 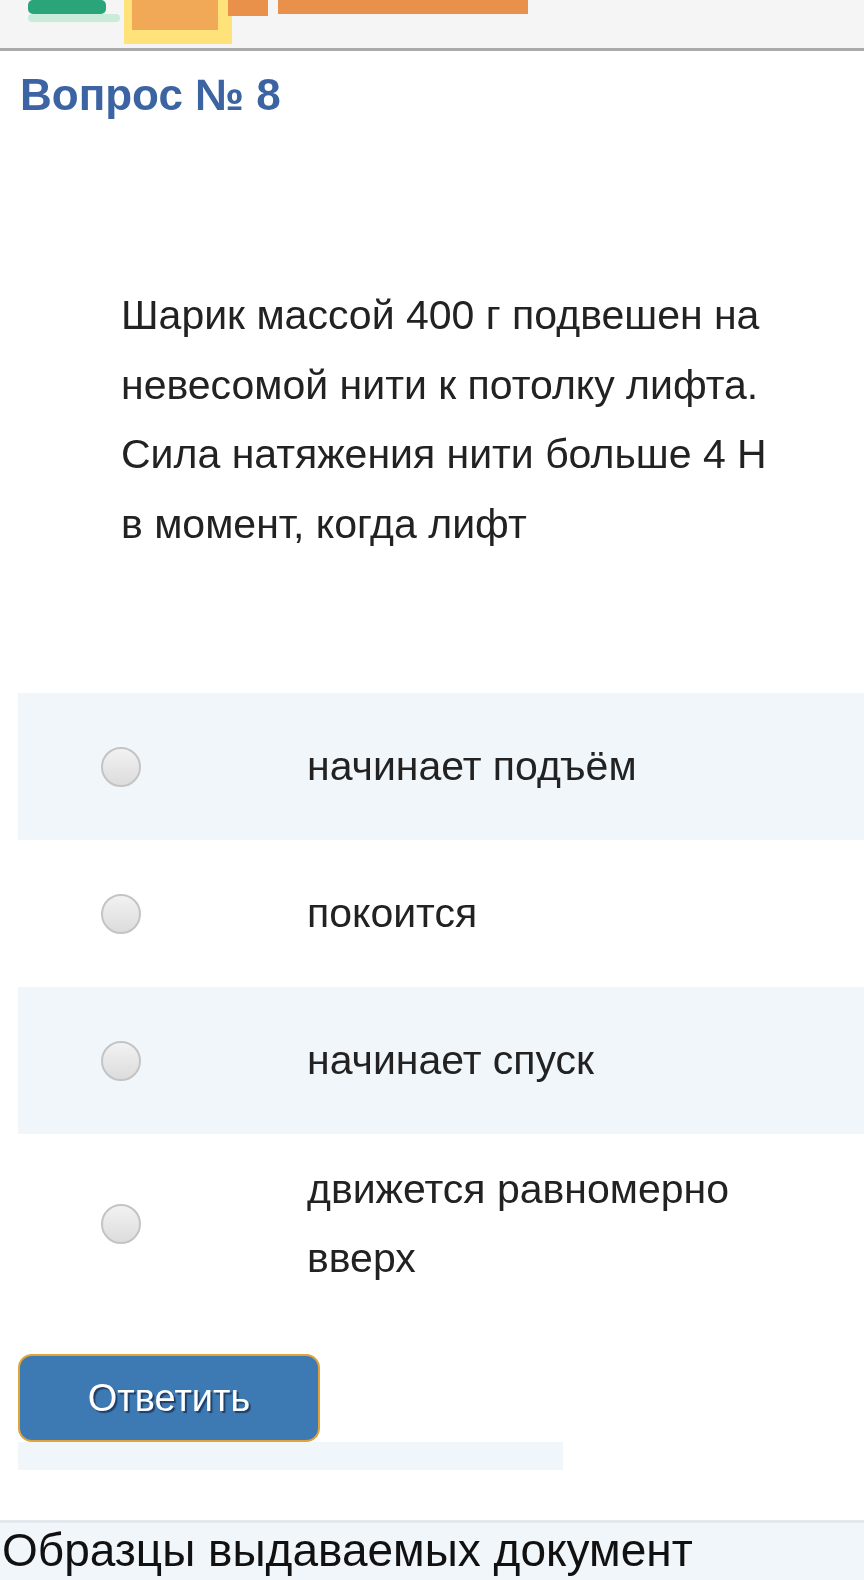 What do you see at coordinates (444, 420) in the screenshot?
I see `question-text: Шарик массой 400 г подвешен на невесомой нити к потолку лифта. Сила натяжения нити больше 4 Н в момент, когда лифт` at bounding box center [444, 420].